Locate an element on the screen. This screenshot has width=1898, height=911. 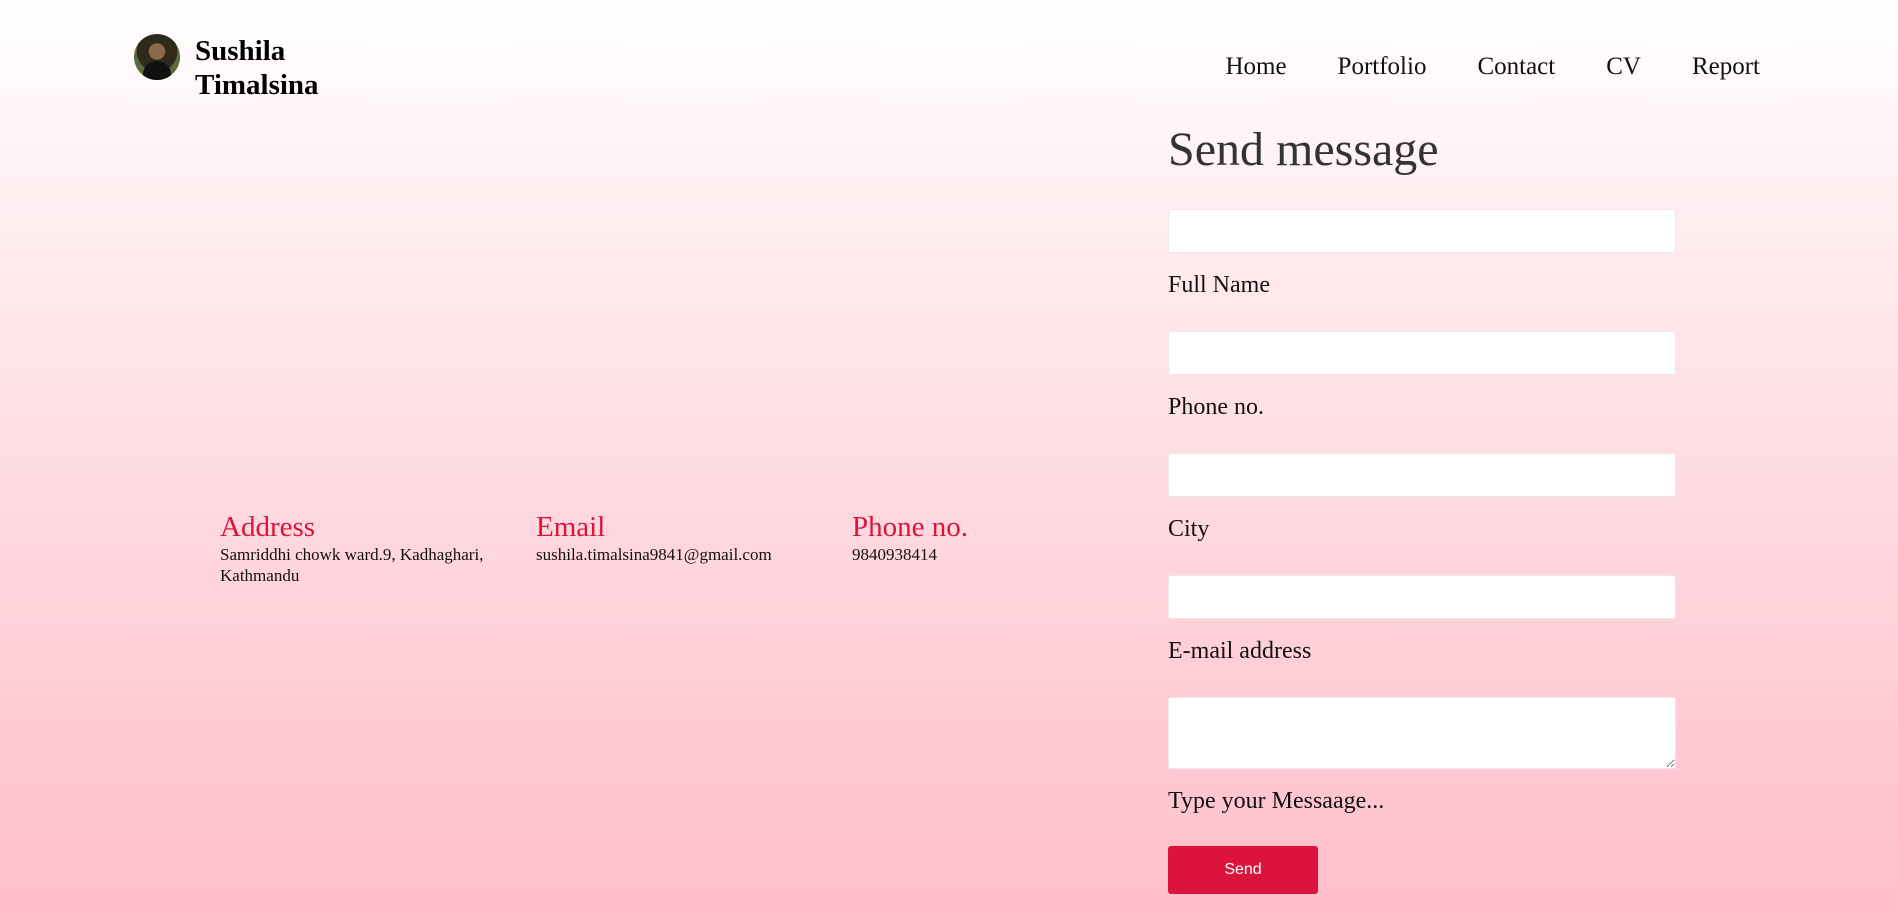
phone-label: Phone no. is located at coordinates (1216, 407).